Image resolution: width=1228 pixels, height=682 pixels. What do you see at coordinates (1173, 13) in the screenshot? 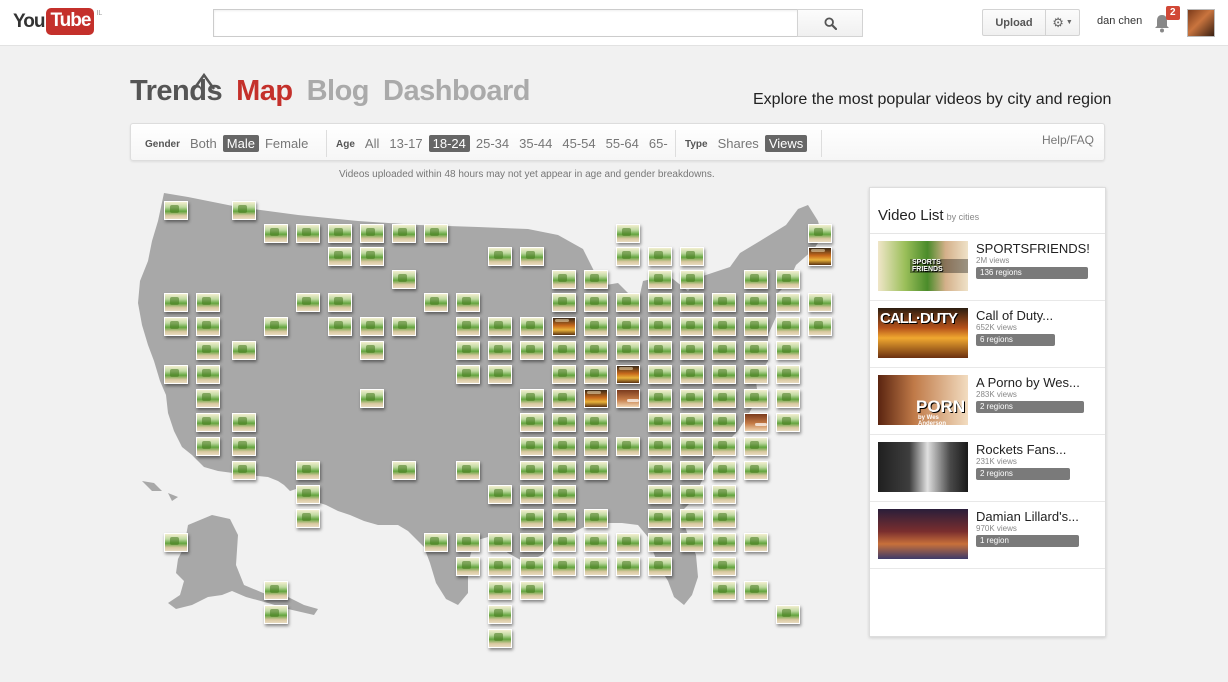
I see `notification-badge: 2` at bounding box center [1173, 13].